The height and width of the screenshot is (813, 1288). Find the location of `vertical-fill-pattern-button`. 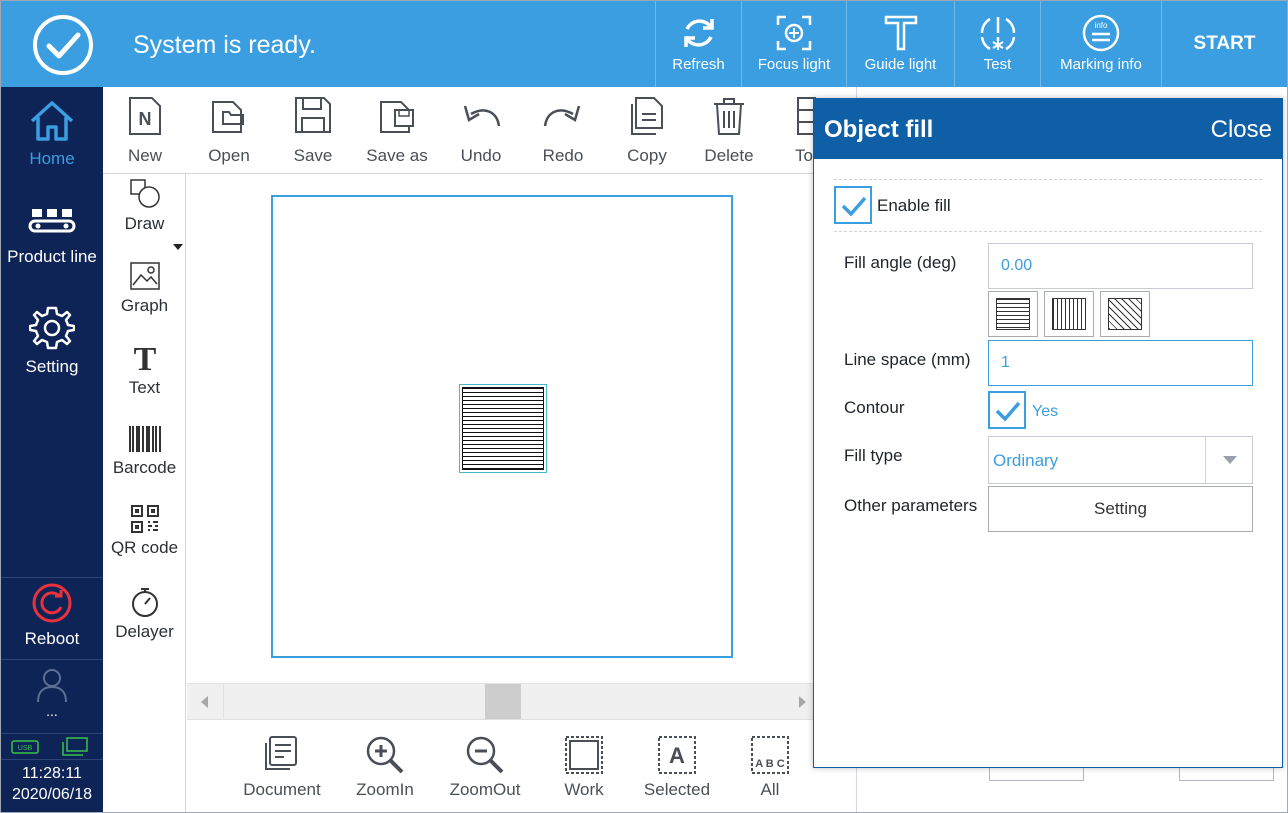

vertical-fill-pattern-button is located at coordinates (1069, 314).